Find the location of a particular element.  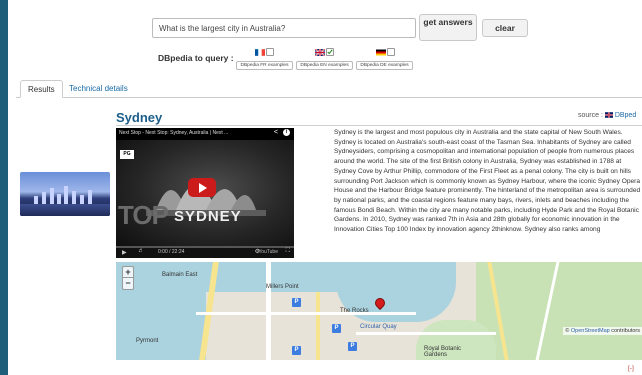

checkbox-en-checked is located at coordinates (330, 52).